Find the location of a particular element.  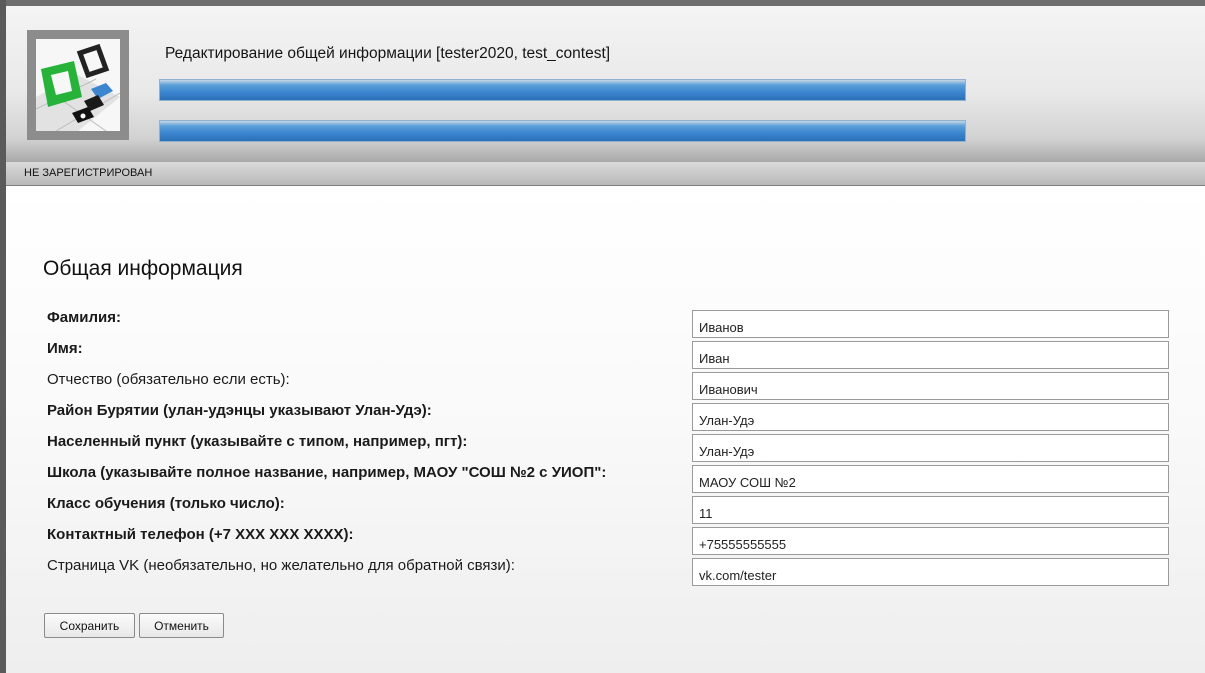

phone-input is located at coordinates (930, 541).